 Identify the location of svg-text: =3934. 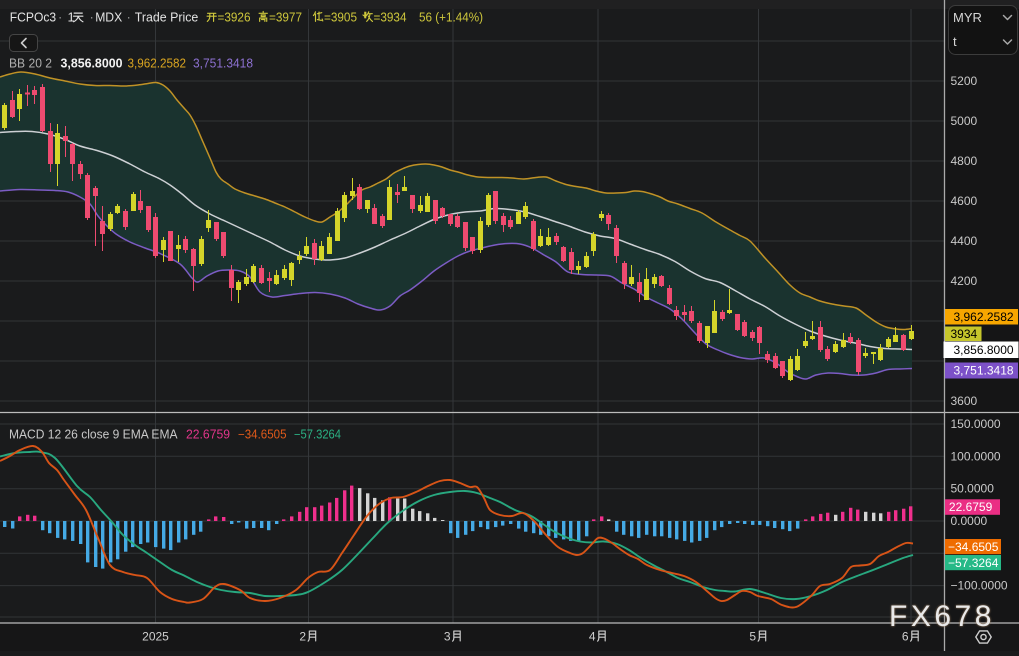
(390, 18).